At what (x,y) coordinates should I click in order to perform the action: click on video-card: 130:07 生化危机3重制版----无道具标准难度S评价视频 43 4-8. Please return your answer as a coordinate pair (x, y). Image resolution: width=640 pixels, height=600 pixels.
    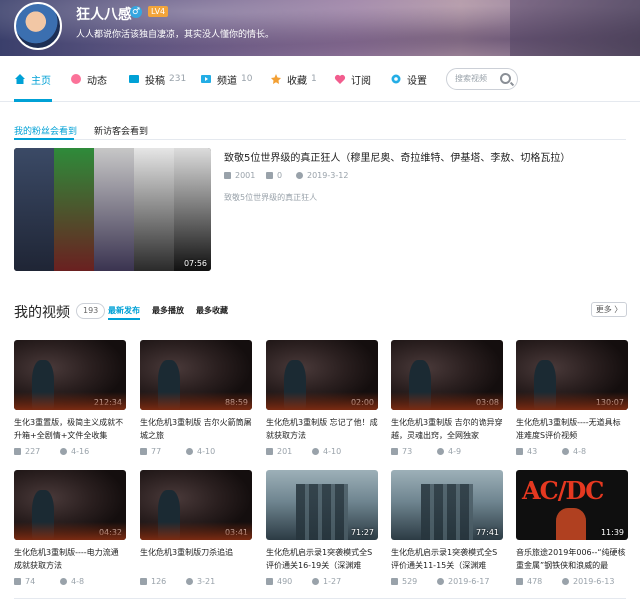
    Looking at the image, I should click on (572, 399).